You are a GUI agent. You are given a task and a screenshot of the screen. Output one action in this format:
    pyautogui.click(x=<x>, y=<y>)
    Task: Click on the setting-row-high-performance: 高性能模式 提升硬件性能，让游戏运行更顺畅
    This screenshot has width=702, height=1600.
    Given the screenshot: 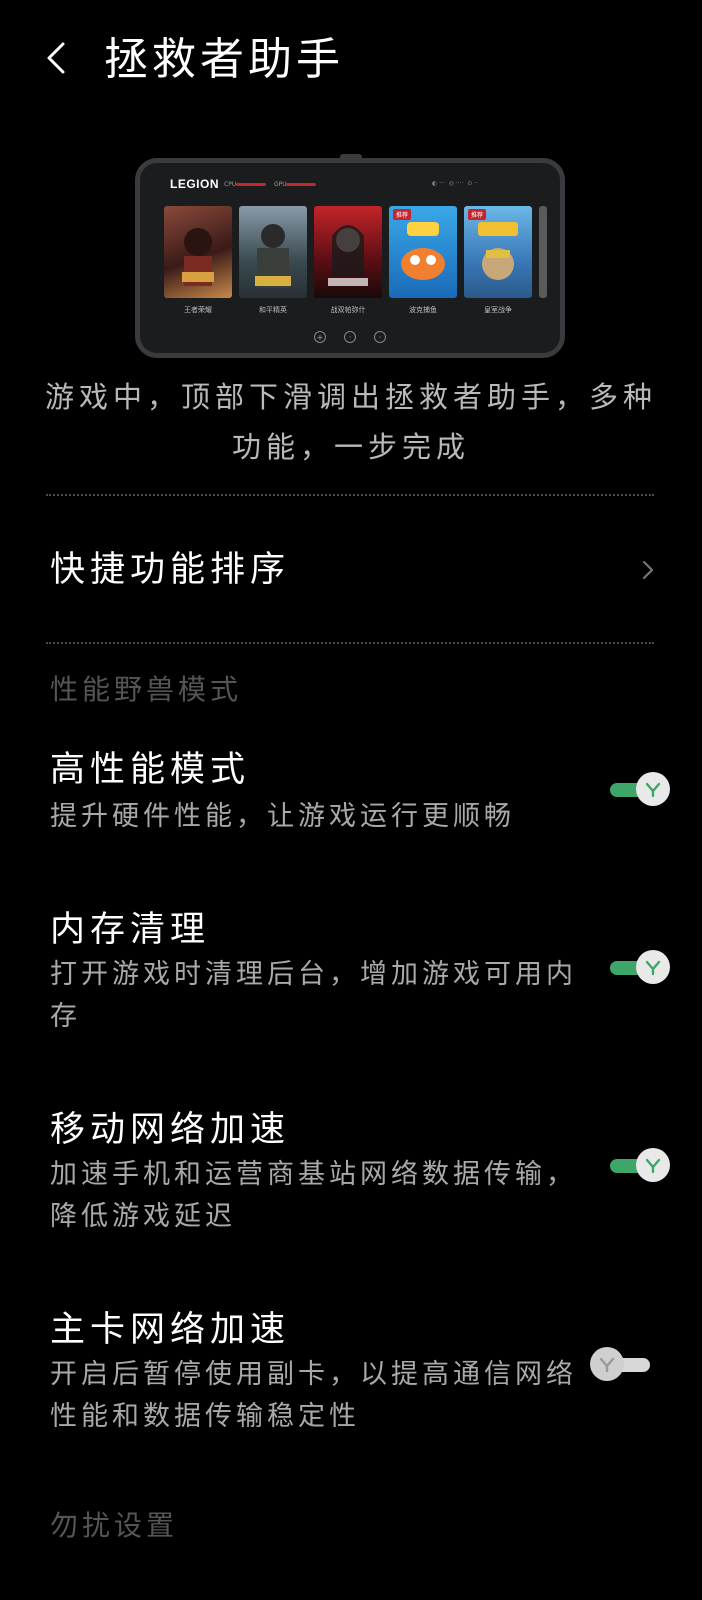 What is the action you would take?
    pyautogui.click(x=351, y=800)
    